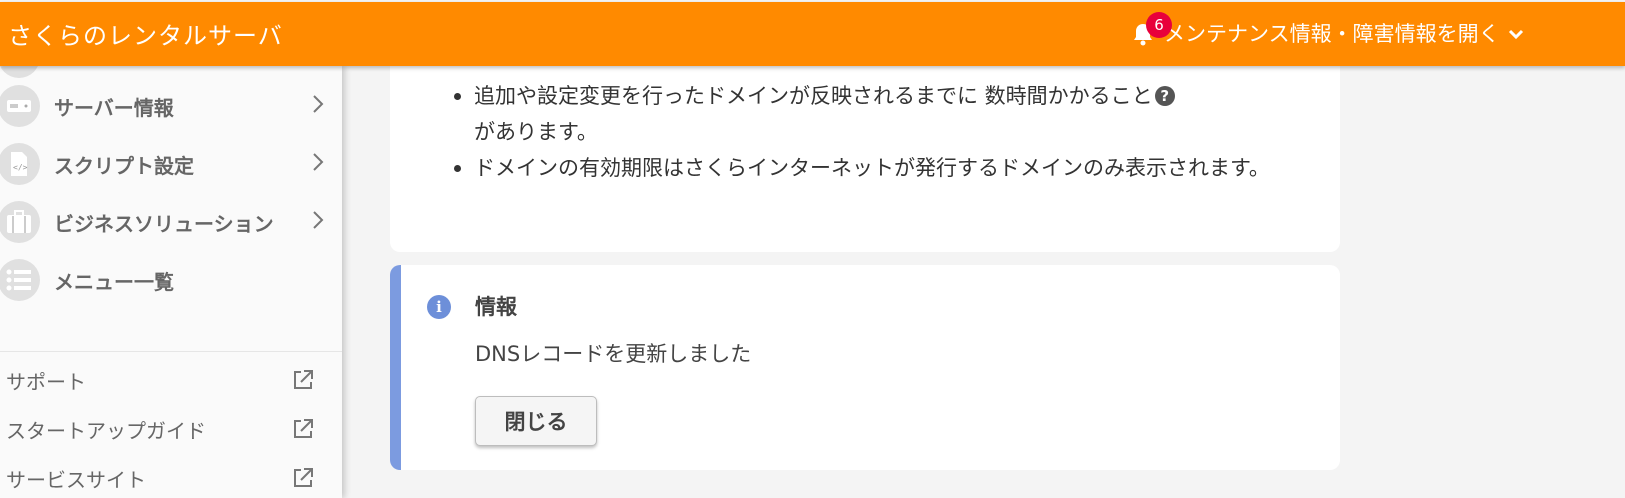 The width and height of the screenshot is (1625, 498). I want to click on sidebar-item-label: サーバー情報, so click(114, 107).